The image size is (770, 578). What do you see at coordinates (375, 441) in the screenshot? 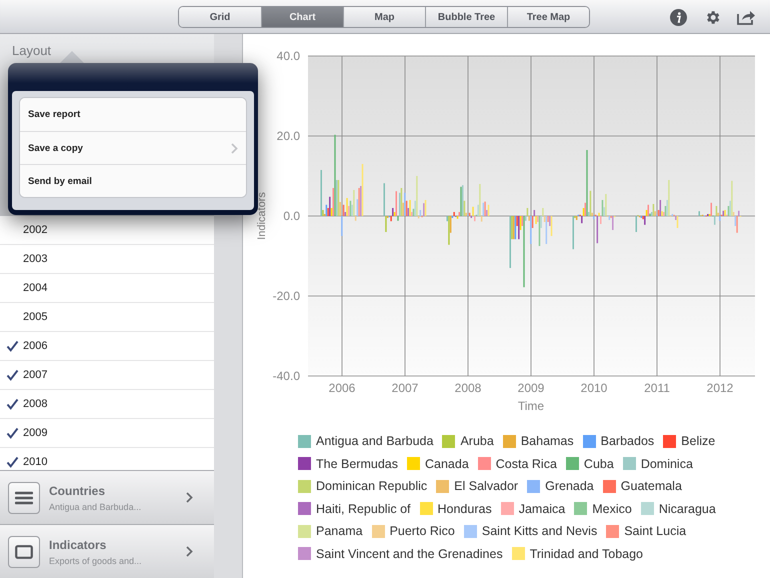
I see `legend-label: Antigua and Barbuda` at bounding box center [375, 441].